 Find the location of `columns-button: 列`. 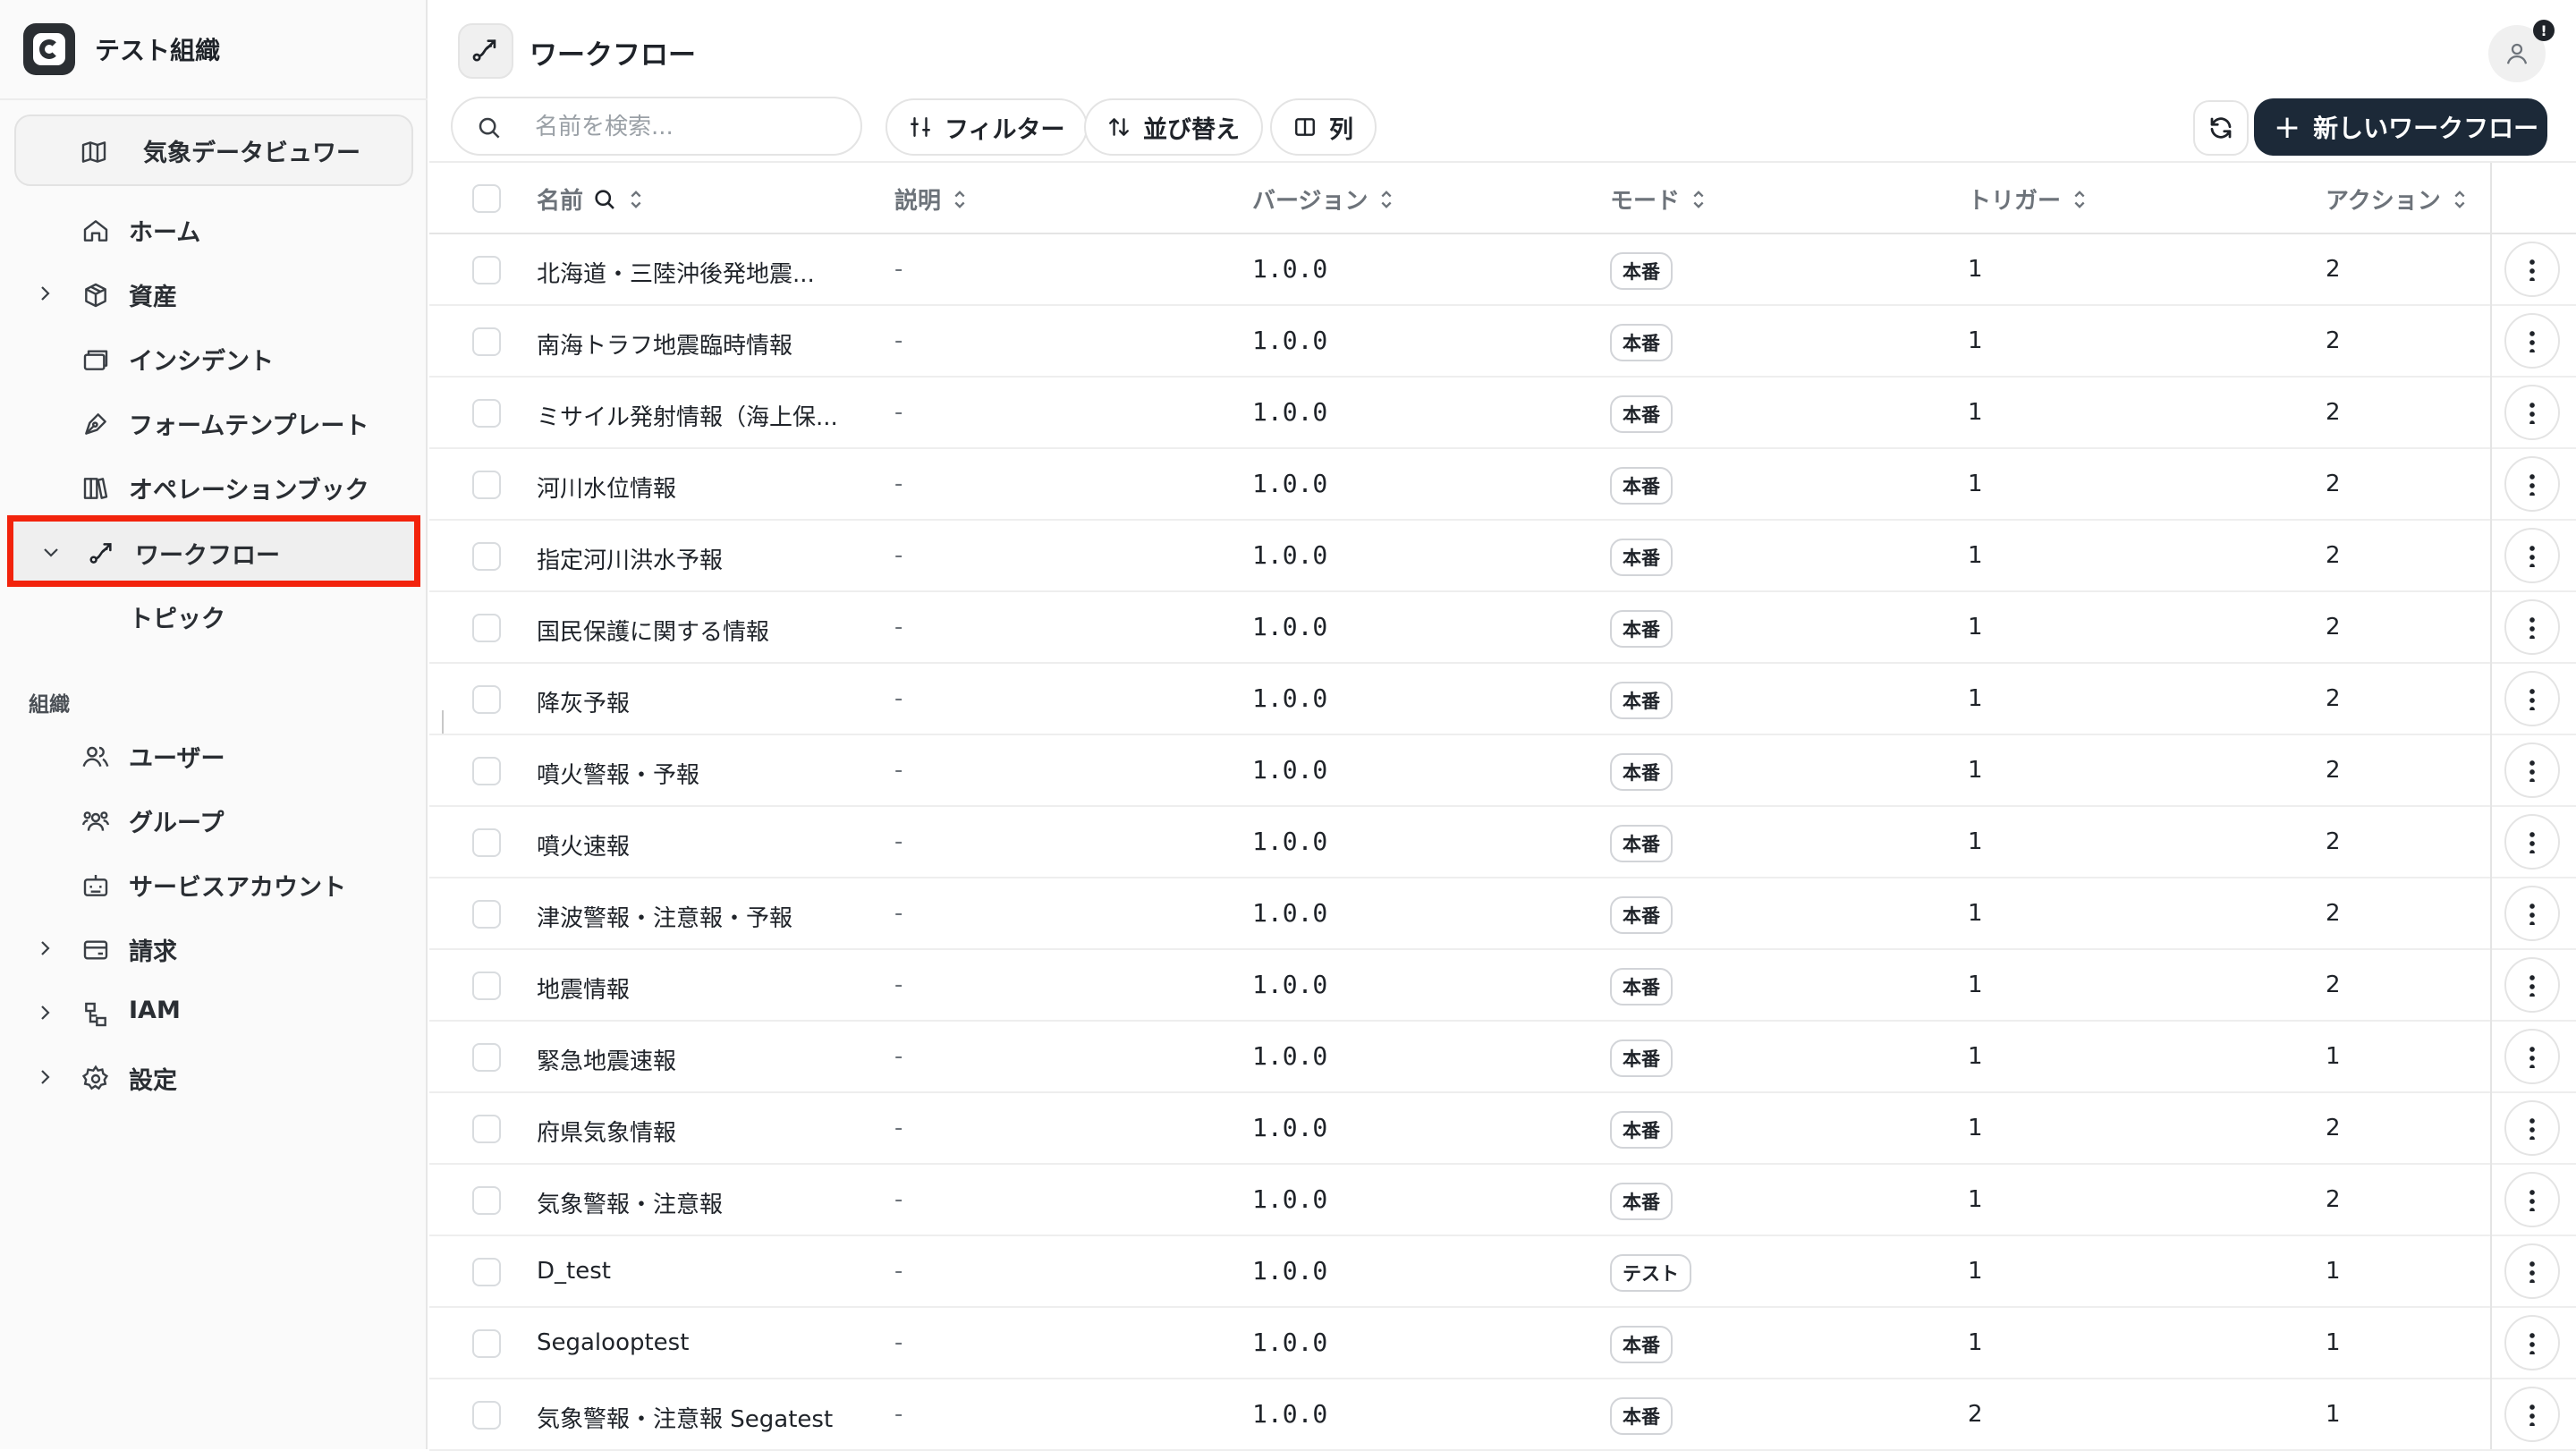

columns-button: 列 is located at coordinates (1323, 127).